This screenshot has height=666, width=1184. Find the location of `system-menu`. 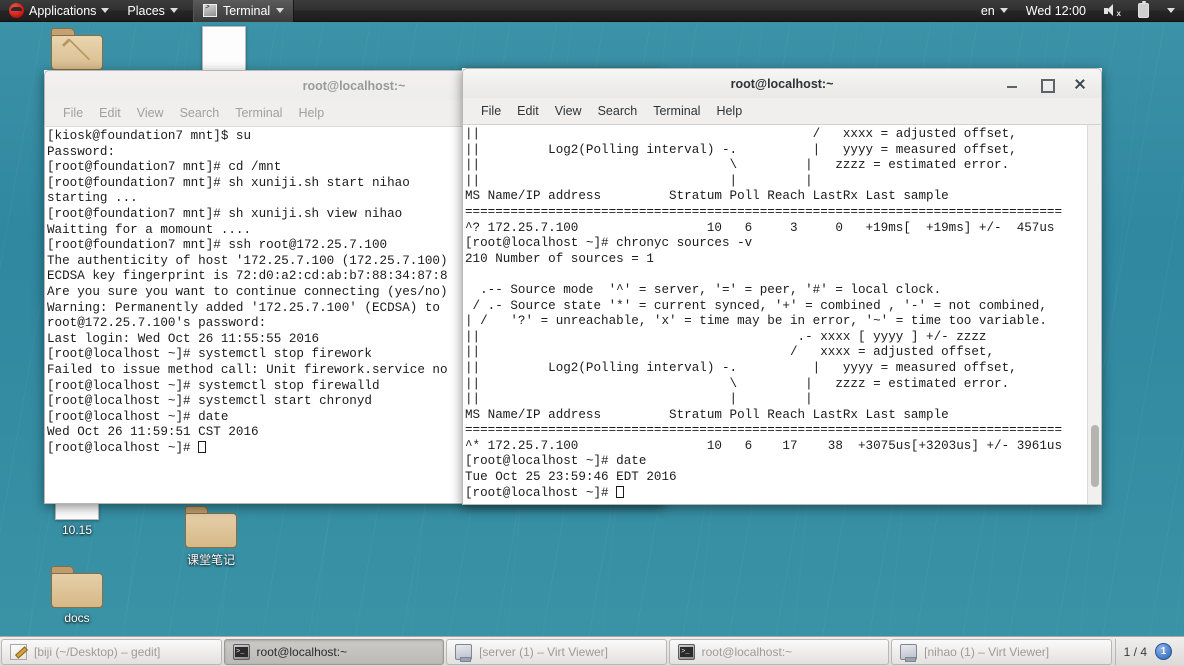

system-menu is located at coordinates (1171, 11).